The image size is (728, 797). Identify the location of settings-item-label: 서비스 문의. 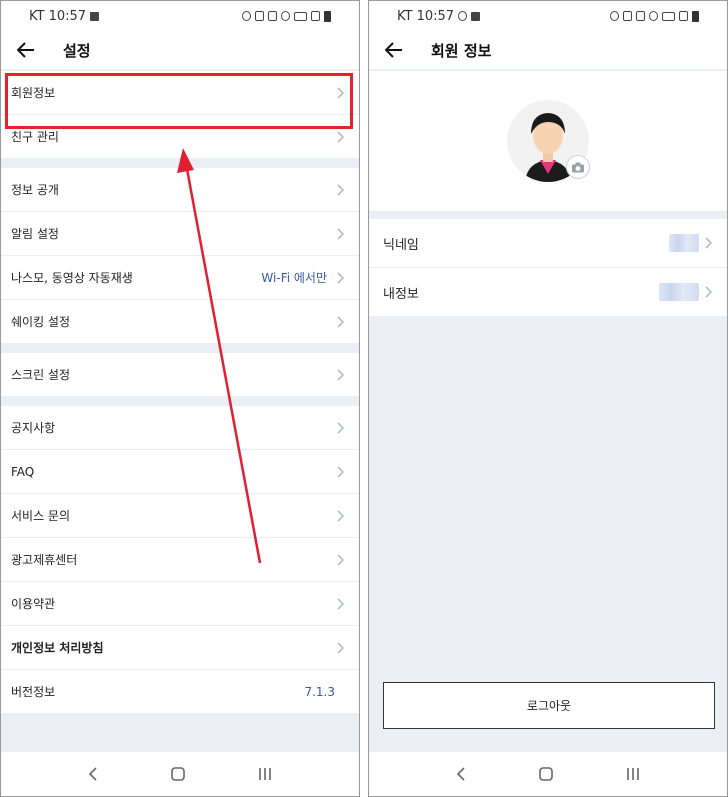
(41, 516).